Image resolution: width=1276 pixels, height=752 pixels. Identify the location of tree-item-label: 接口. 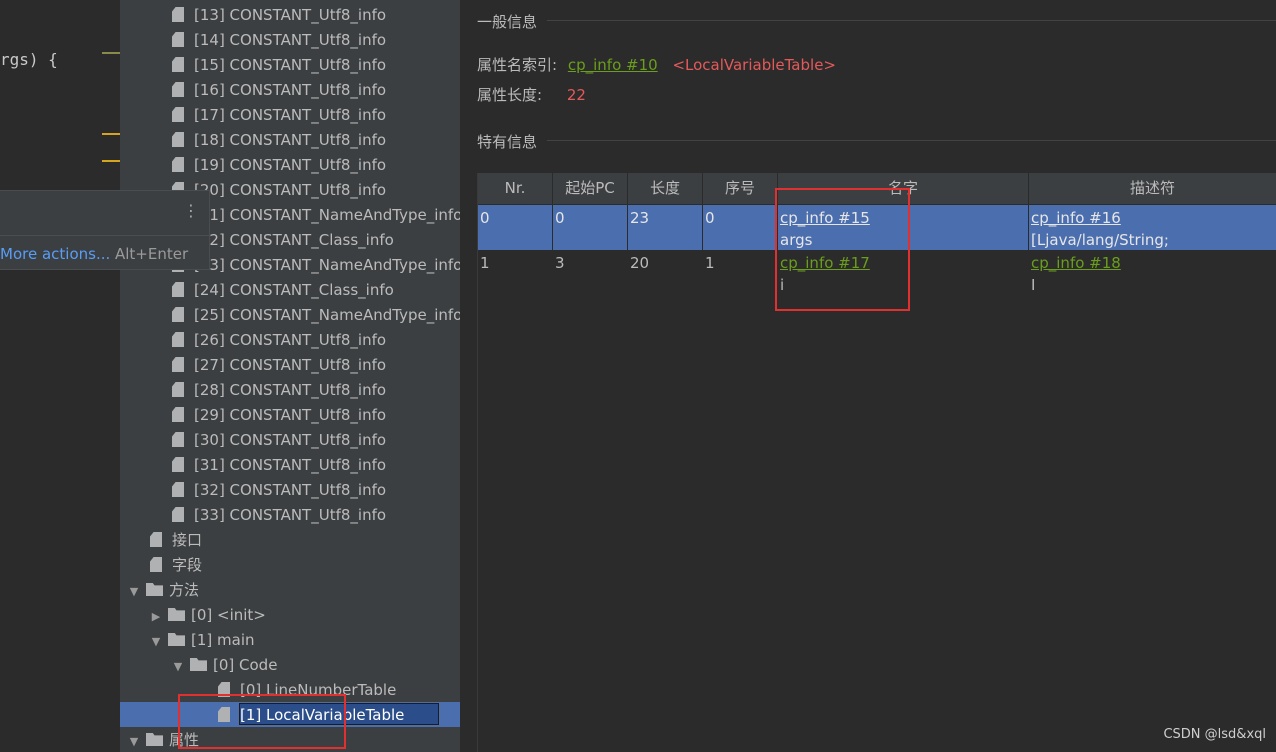
(187, 540).